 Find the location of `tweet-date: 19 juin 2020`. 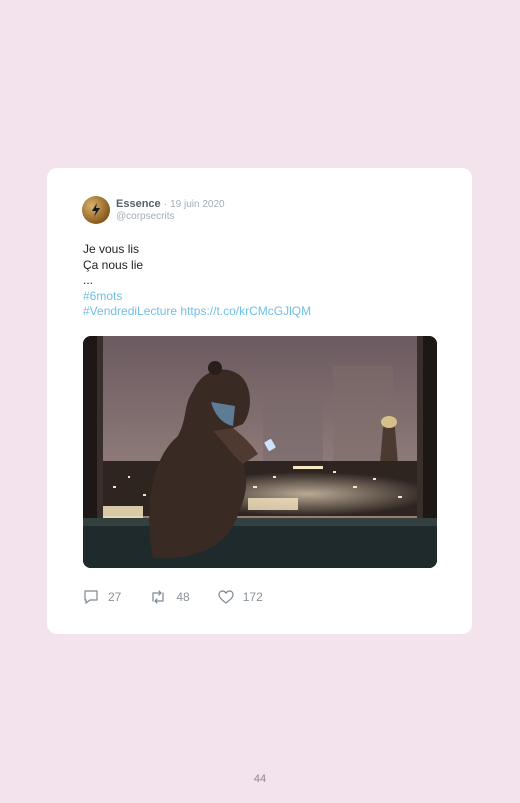

tweet-date: 19 juin 2020 is located at coordinates (197, 204).